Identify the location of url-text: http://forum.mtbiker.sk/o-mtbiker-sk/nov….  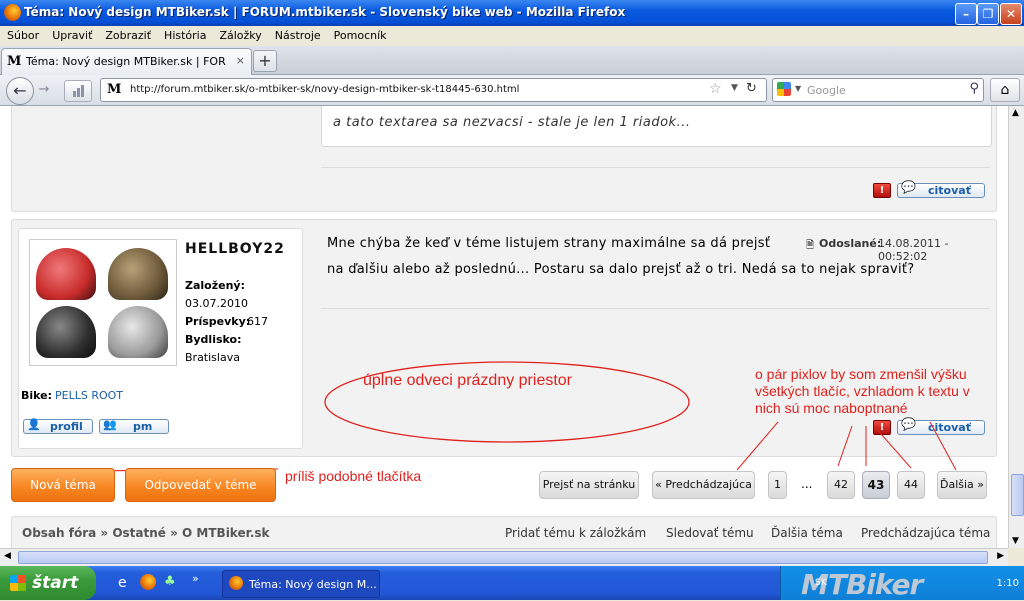
(324, 89).